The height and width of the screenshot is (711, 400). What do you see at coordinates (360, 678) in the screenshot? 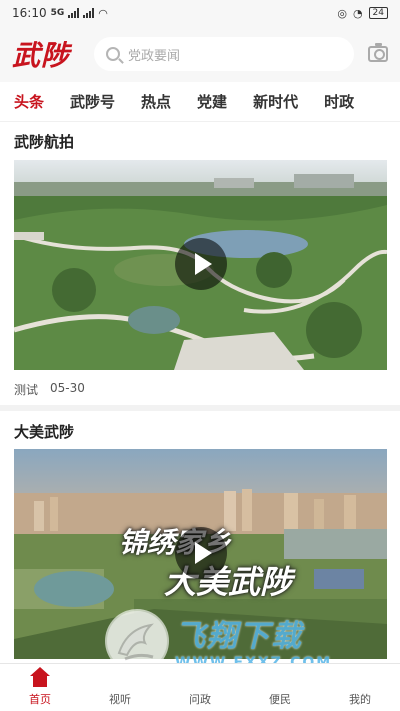
I see `user-icon` at bounding box center [360, 678].